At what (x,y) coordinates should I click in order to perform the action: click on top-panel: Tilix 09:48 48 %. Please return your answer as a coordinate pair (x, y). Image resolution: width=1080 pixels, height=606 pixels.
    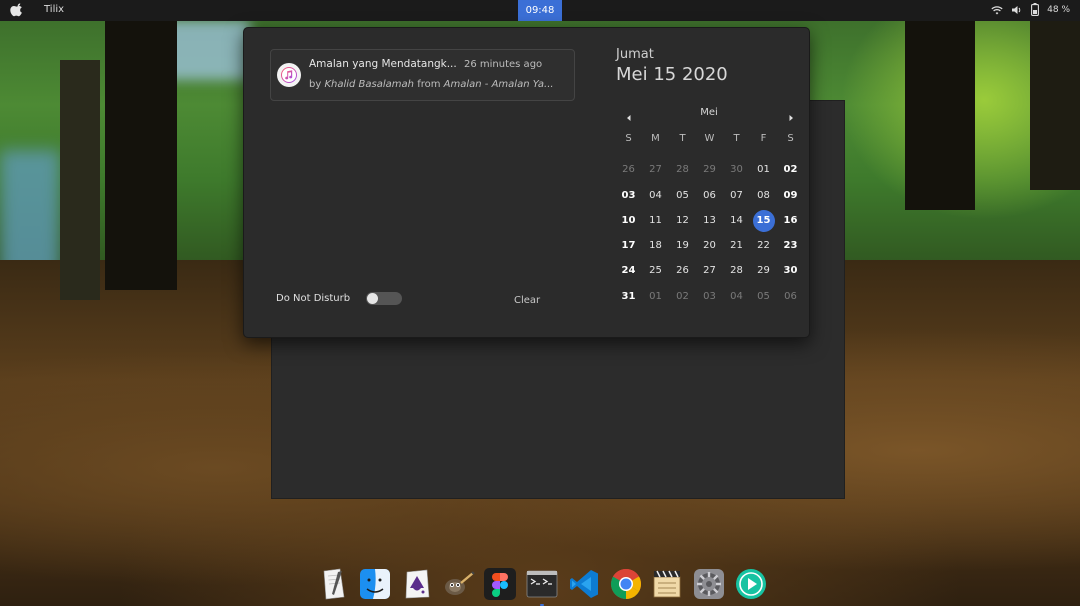
    Looking at the image, I should click on (540, 10).